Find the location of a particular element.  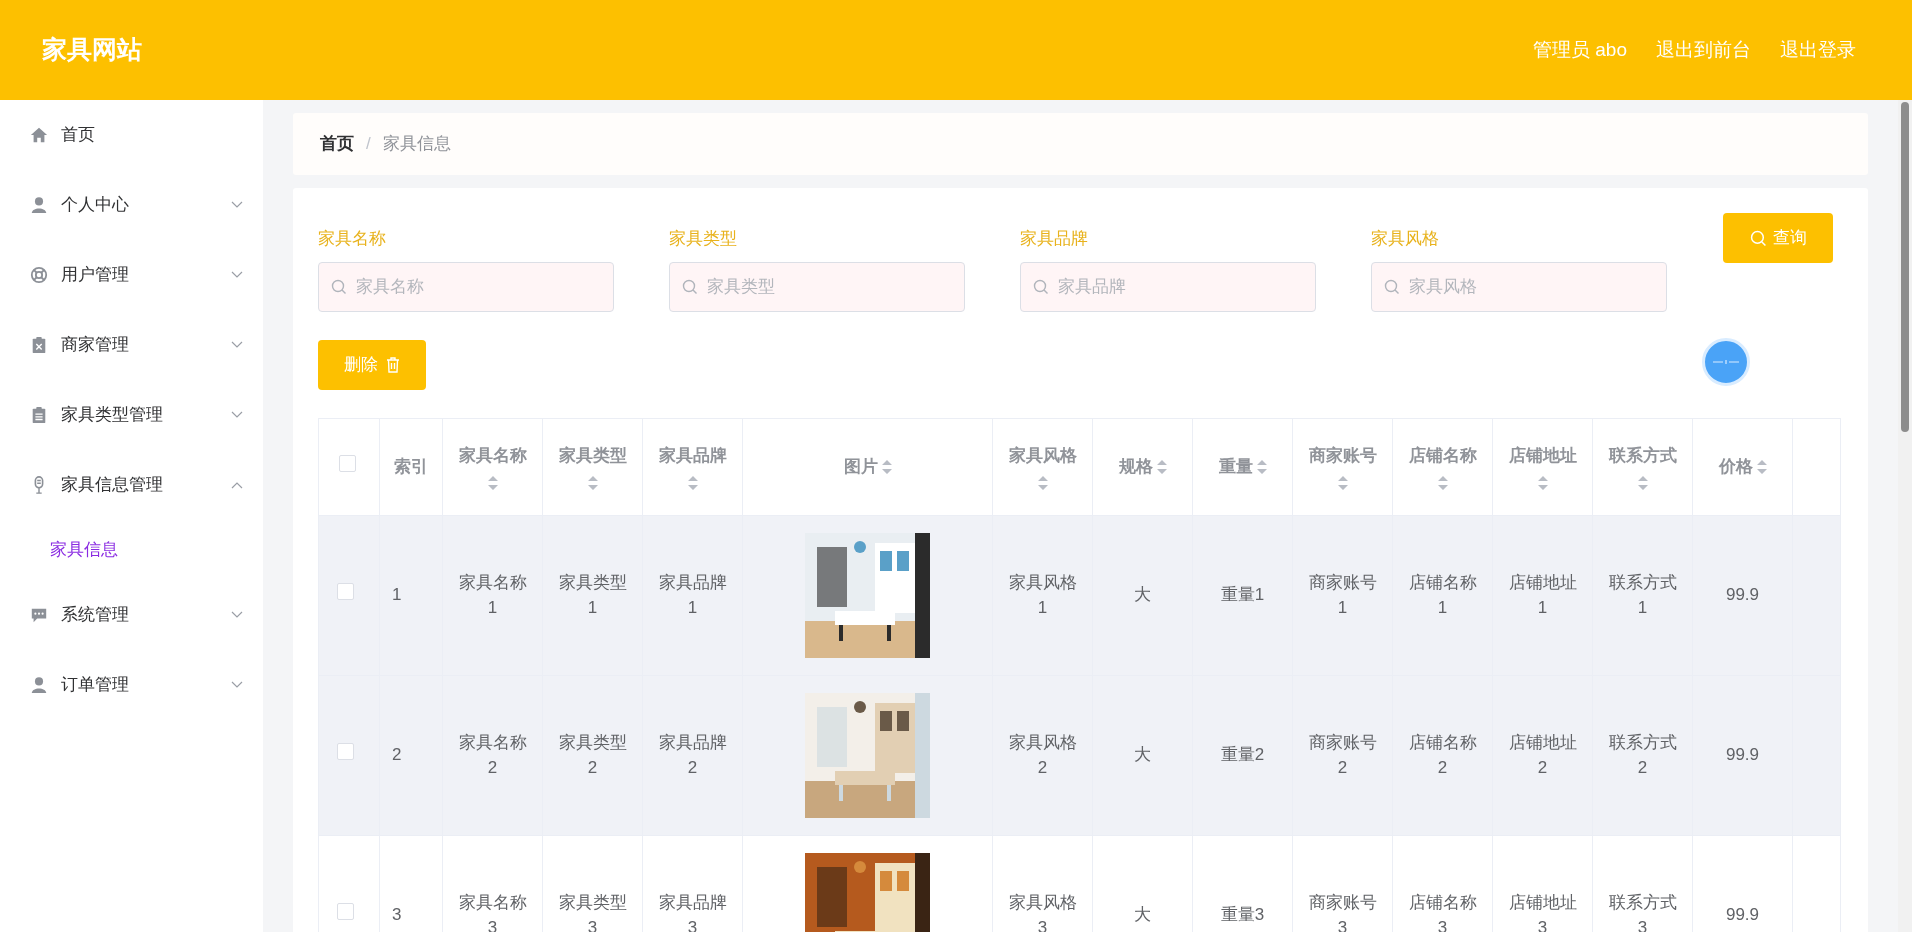

clipboard-x-icon is located at coordinates (39, 345).